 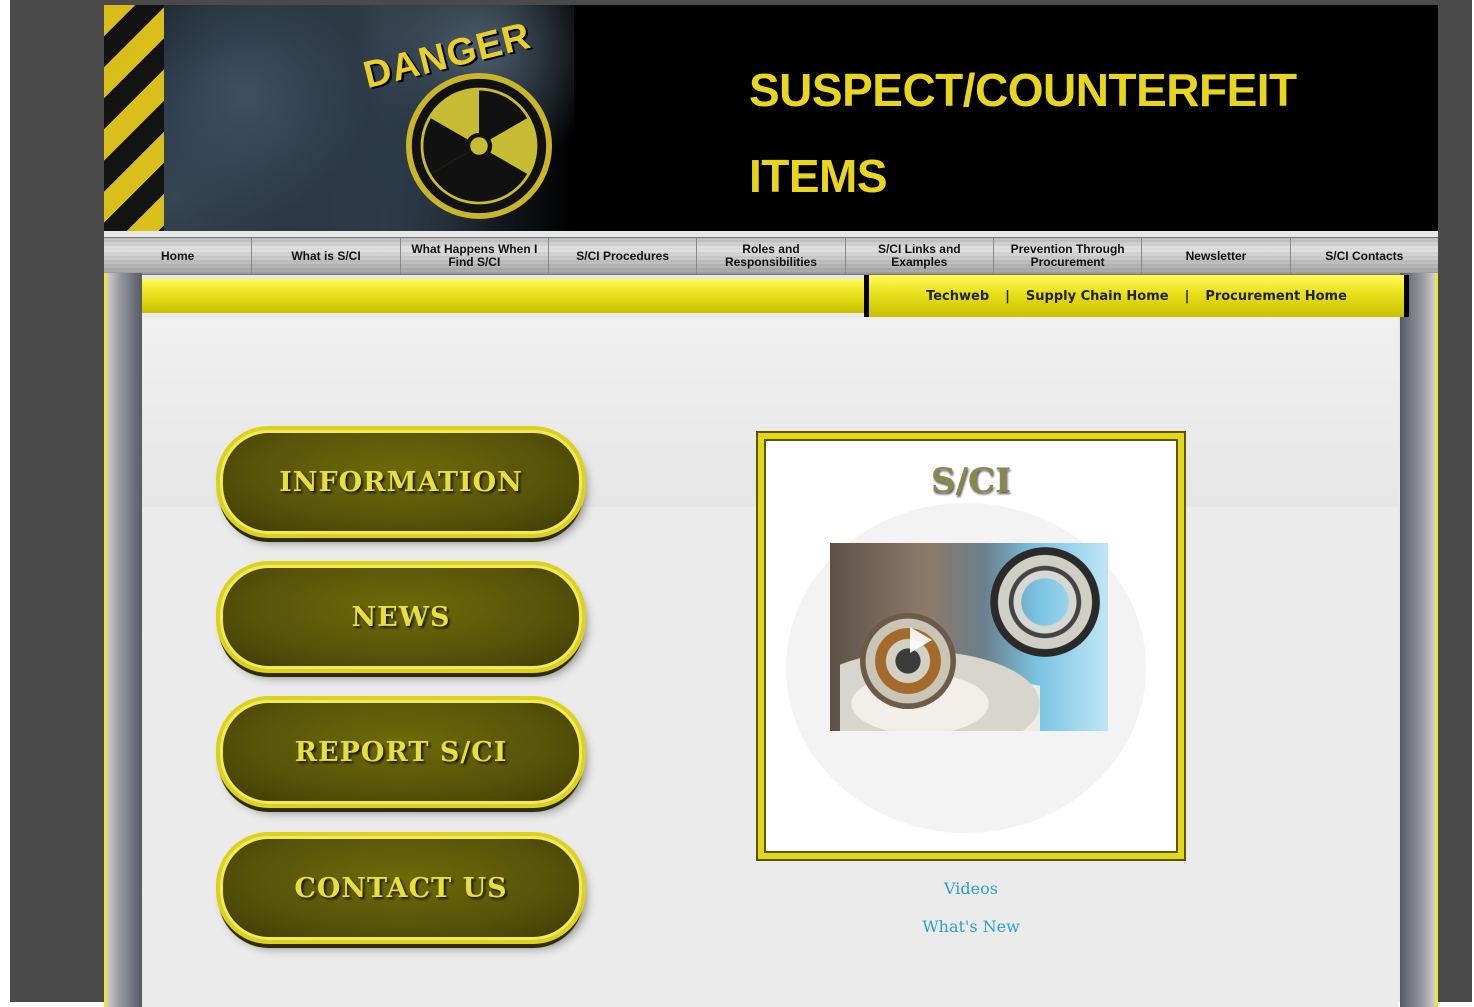 I want to click on bearing-small-image, so click(x=908, y=661).